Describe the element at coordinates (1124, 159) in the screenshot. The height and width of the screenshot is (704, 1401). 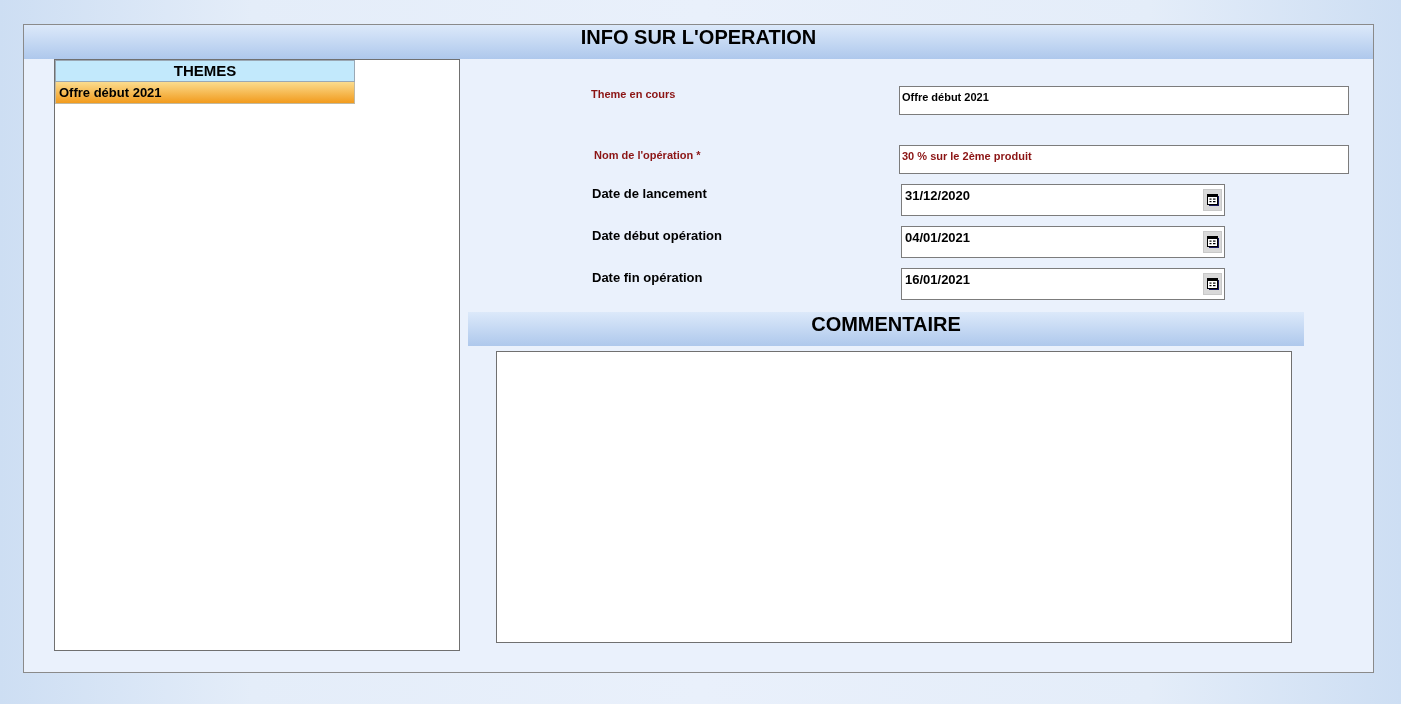
I see `text-field: 30 % sur le 2ème produit` at that location.